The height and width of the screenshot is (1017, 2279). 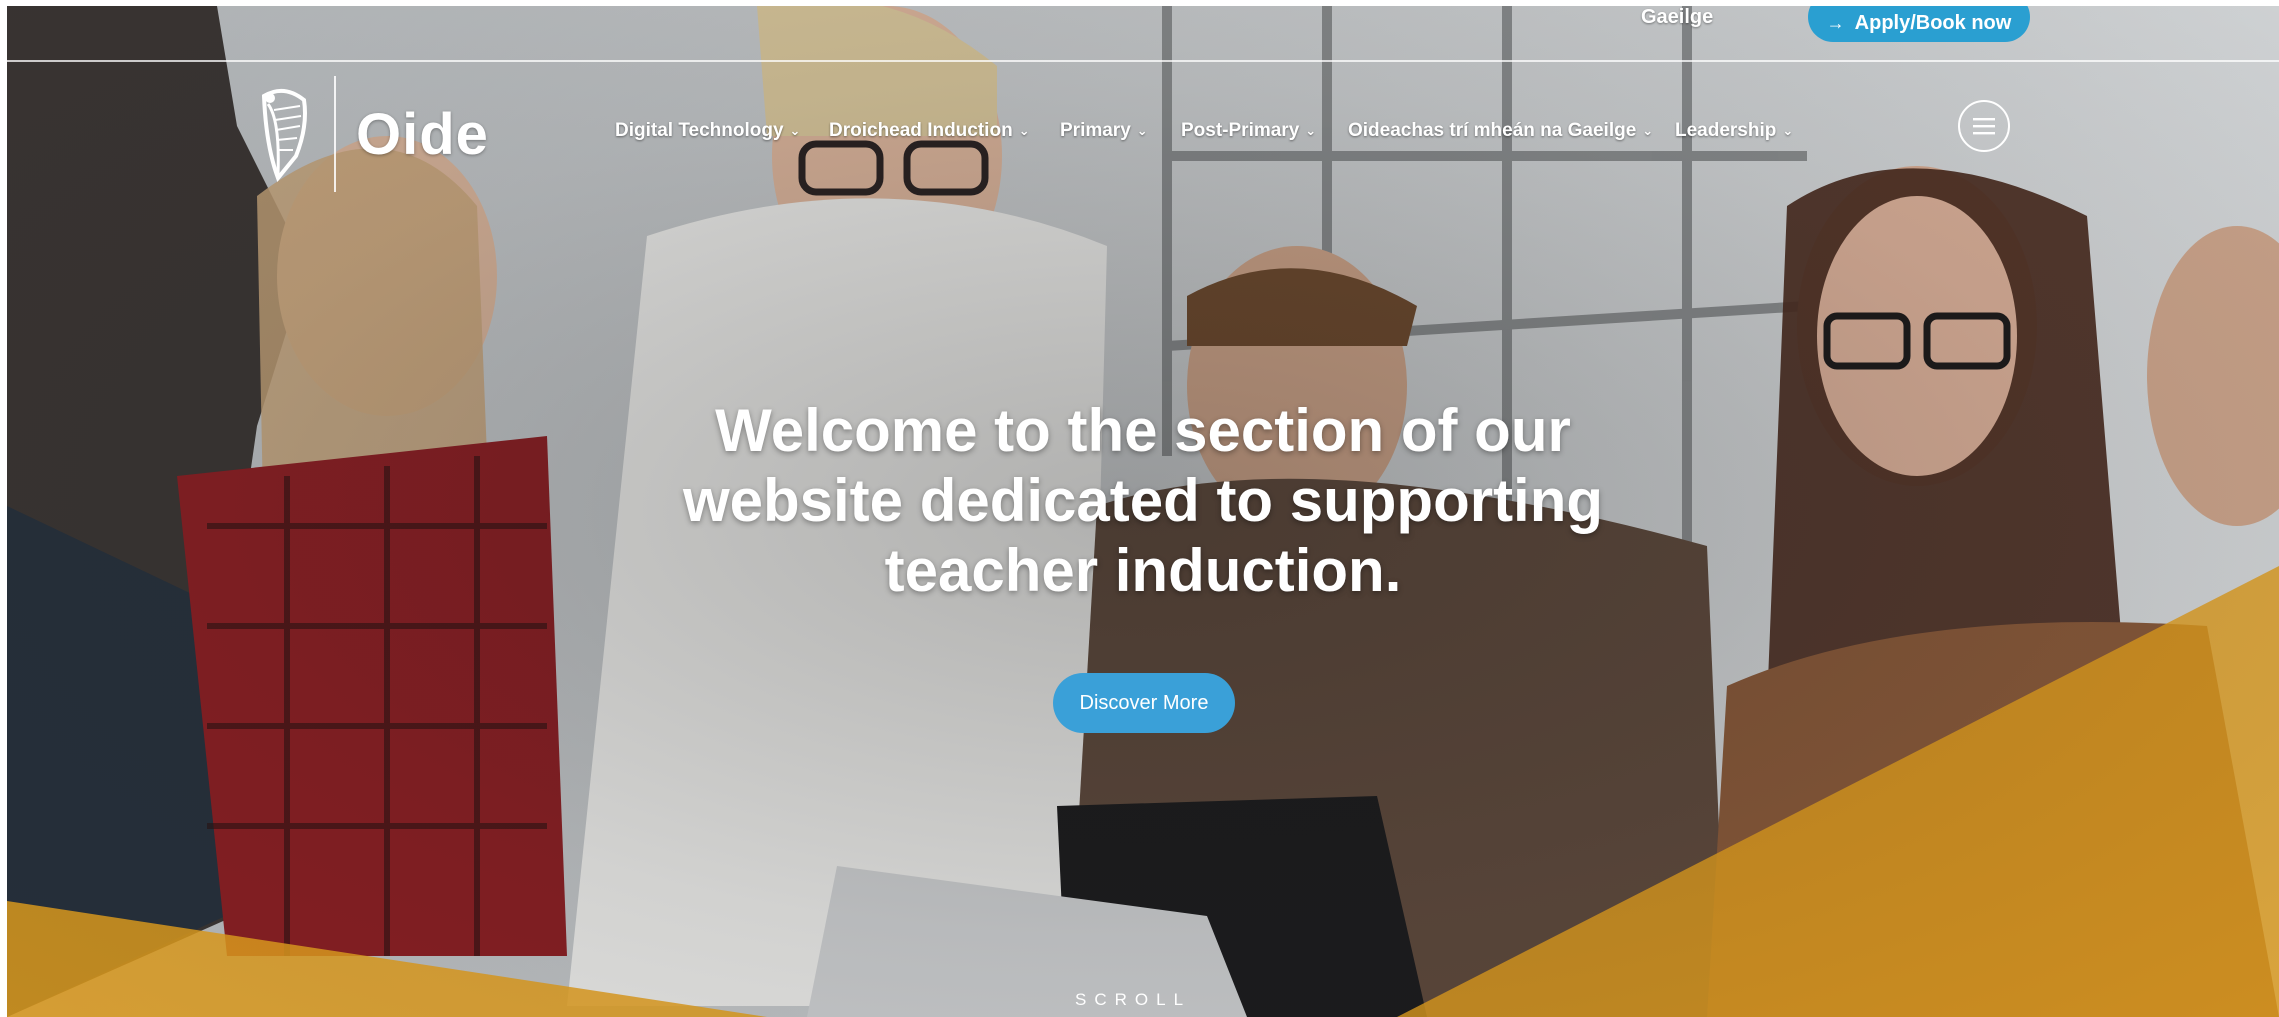 I want to click on nav-item-primary: Primary ⌄, so click(x=1104, y=131).